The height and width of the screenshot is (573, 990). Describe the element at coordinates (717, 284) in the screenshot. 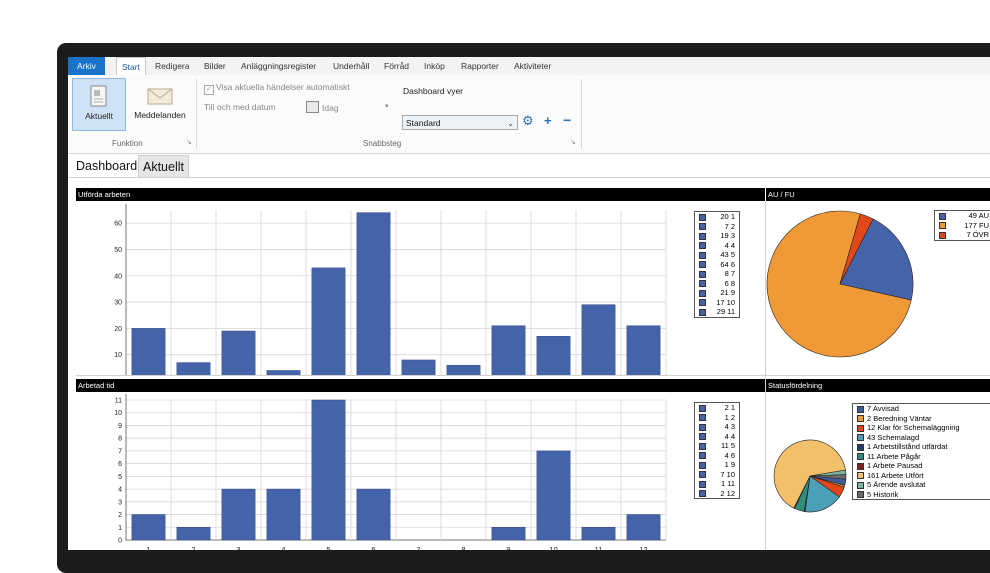

I see `legend-entry: 6 8` at that location.